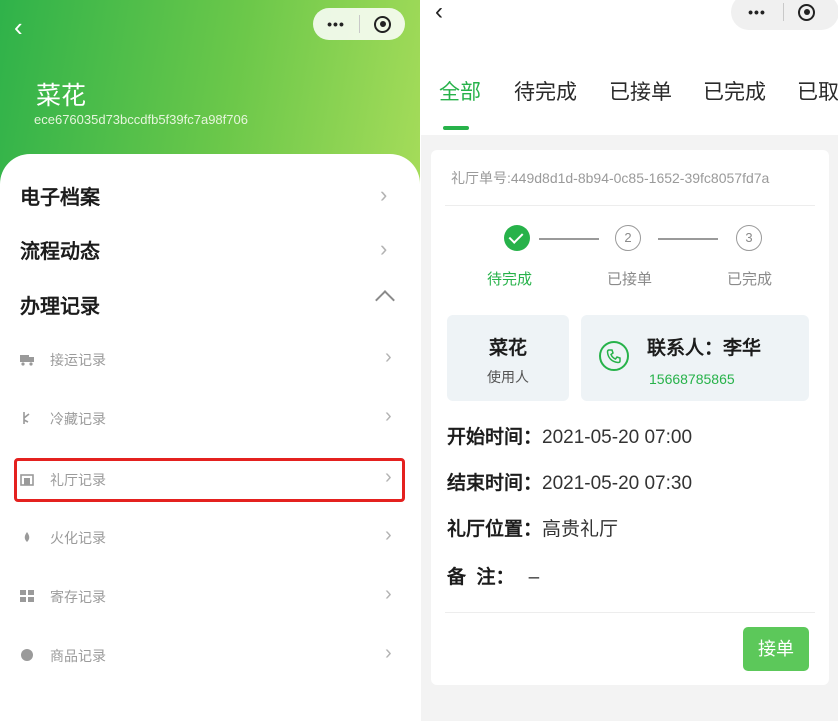 This screenshot has width=838, height=721. Describe the element at coordinates (776, 649) in the screenshot. I see `accept-order-button: 接单` at that location.